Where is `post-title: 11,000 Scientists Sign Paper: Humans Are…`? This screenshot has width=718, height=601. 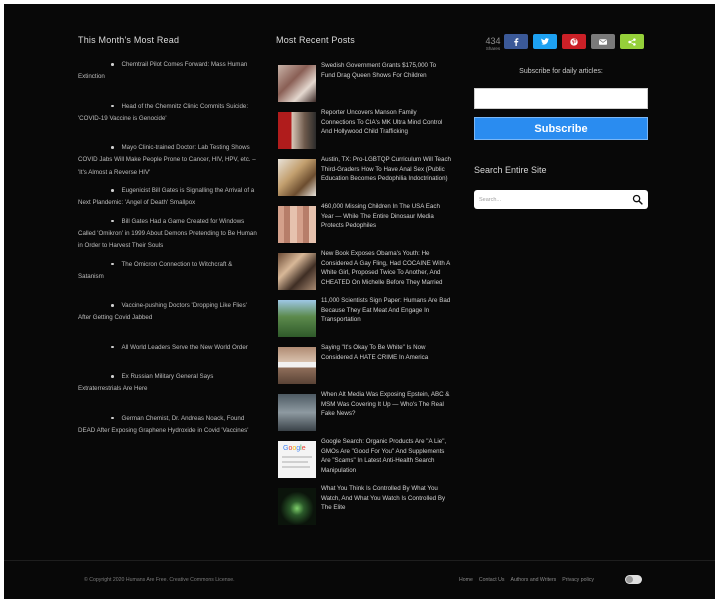
post-title: 11,000 Scientists Sign Paper: Humans Are… is located at coordinates (386, 310).